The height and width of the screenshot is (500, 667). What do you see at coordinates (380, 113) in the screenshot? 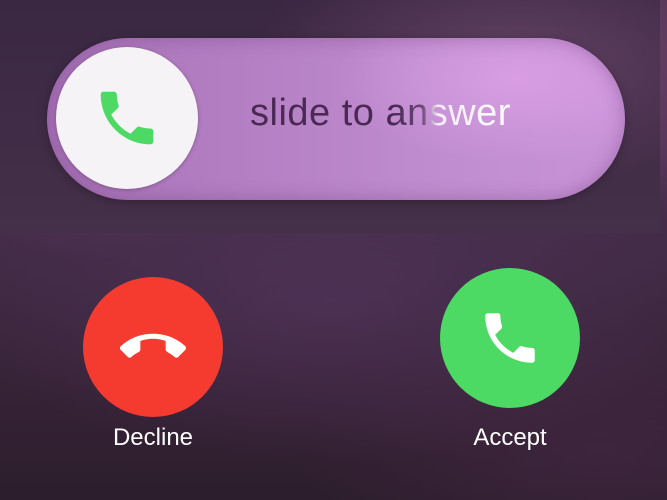
I see `slide-to-answer-label: slide to answer` at bounding box center [380, 113].